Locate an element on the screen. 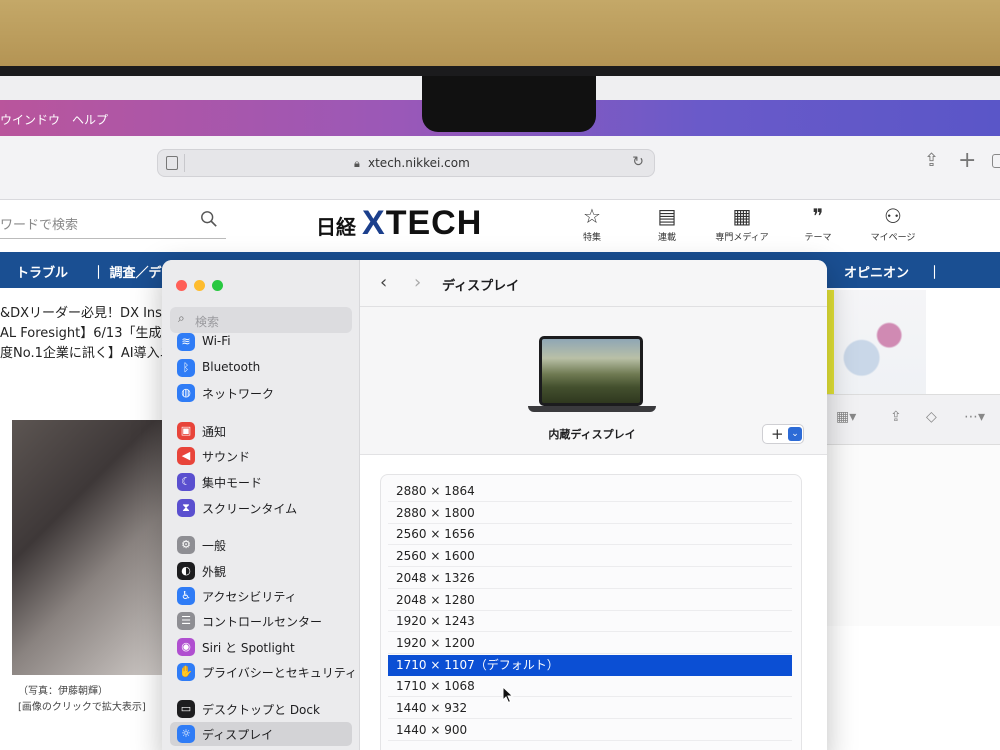 Image resolution: width=1000 pixels, height=750 pixels. resolution-option: 1440 × 900 is located at coordinates (590, 730).